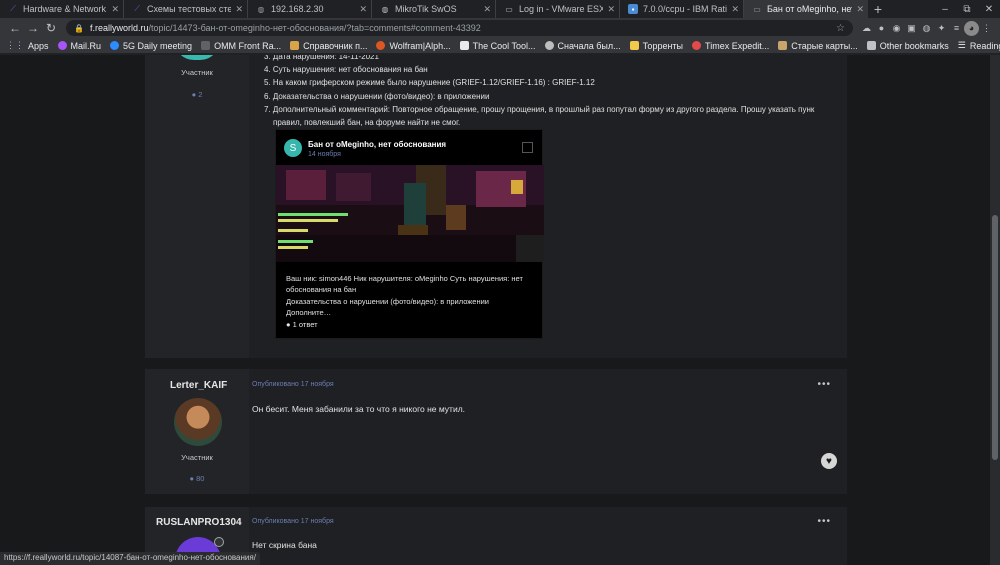 This screenshot has height=565, width=1000. I want to click on zoom-icon, so click(115, 45).